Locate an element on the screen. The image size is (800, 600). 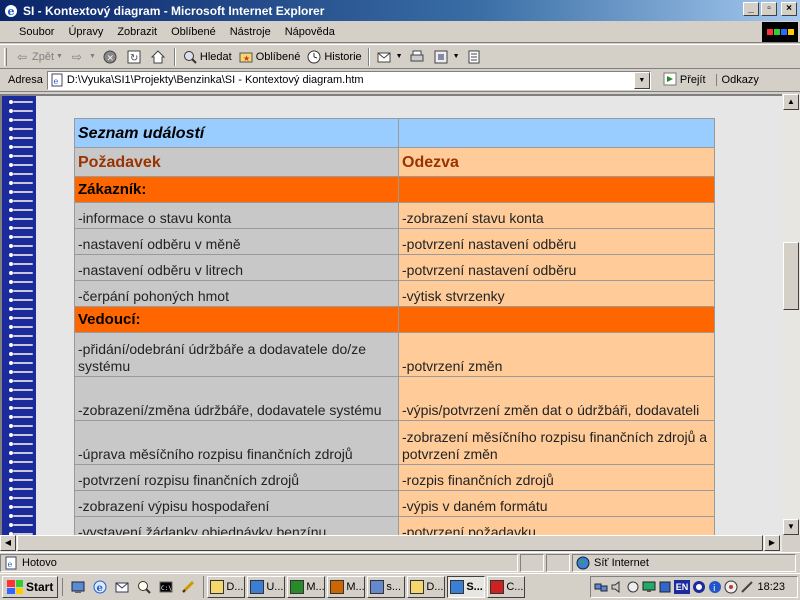
vertical-scrollbar: ▲ ▼ is located at coordinates (791, 314).